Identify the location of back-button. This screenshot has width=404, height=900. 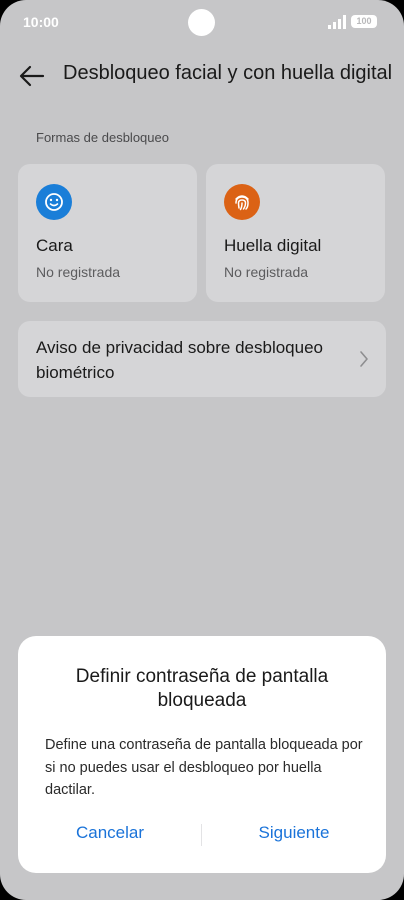
(32, 76).